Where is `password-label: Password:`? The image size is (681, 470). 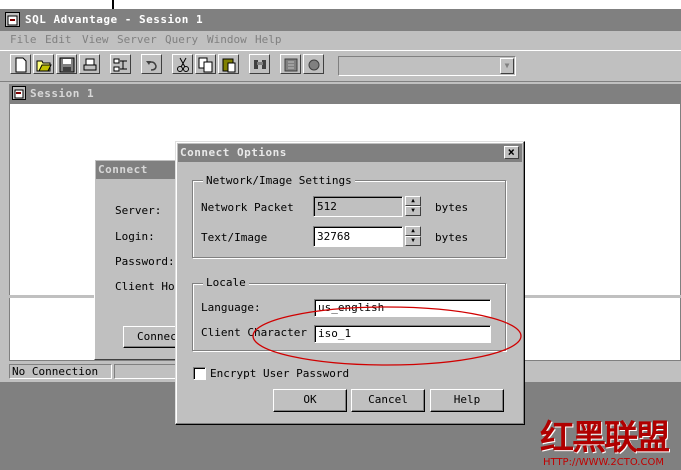
password-label: Password: is located at coordinates (145, 261).